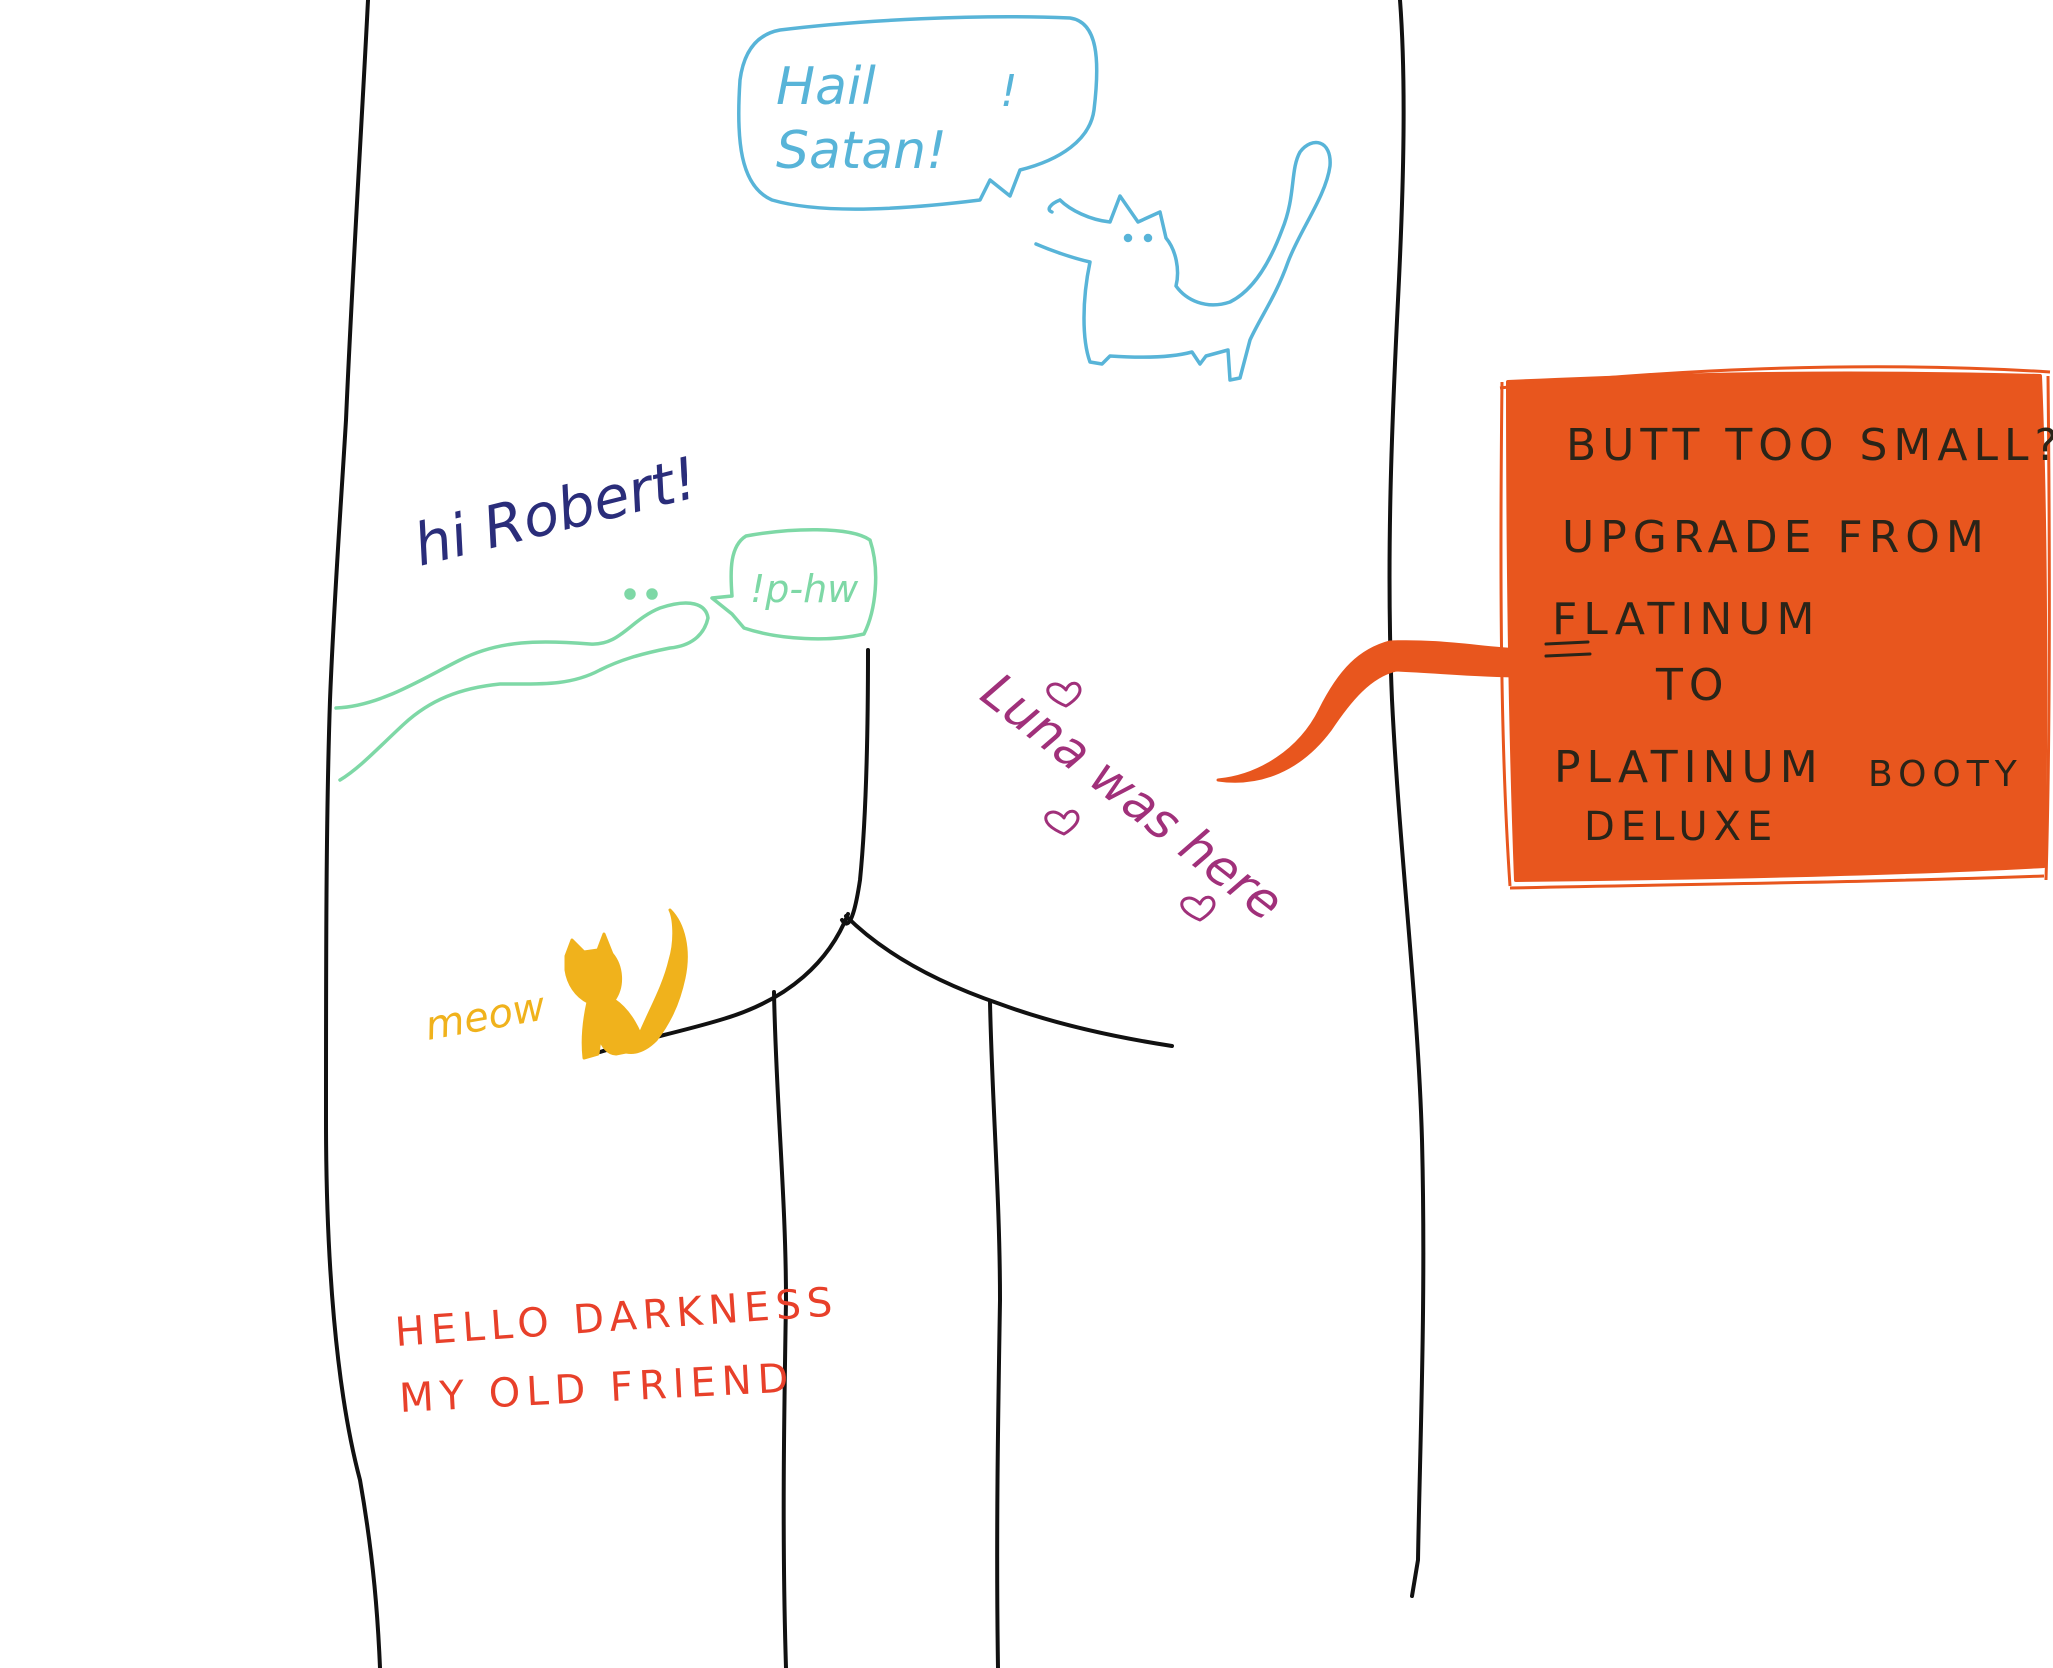 Image resolution: width=2053 pixels, height=1668 pixels. What do you see at coordinates (616, 1317) in the screenshot?
I see `lyrics-line-1: HELLO DARKNESS` at bounding box center [616, 1317].